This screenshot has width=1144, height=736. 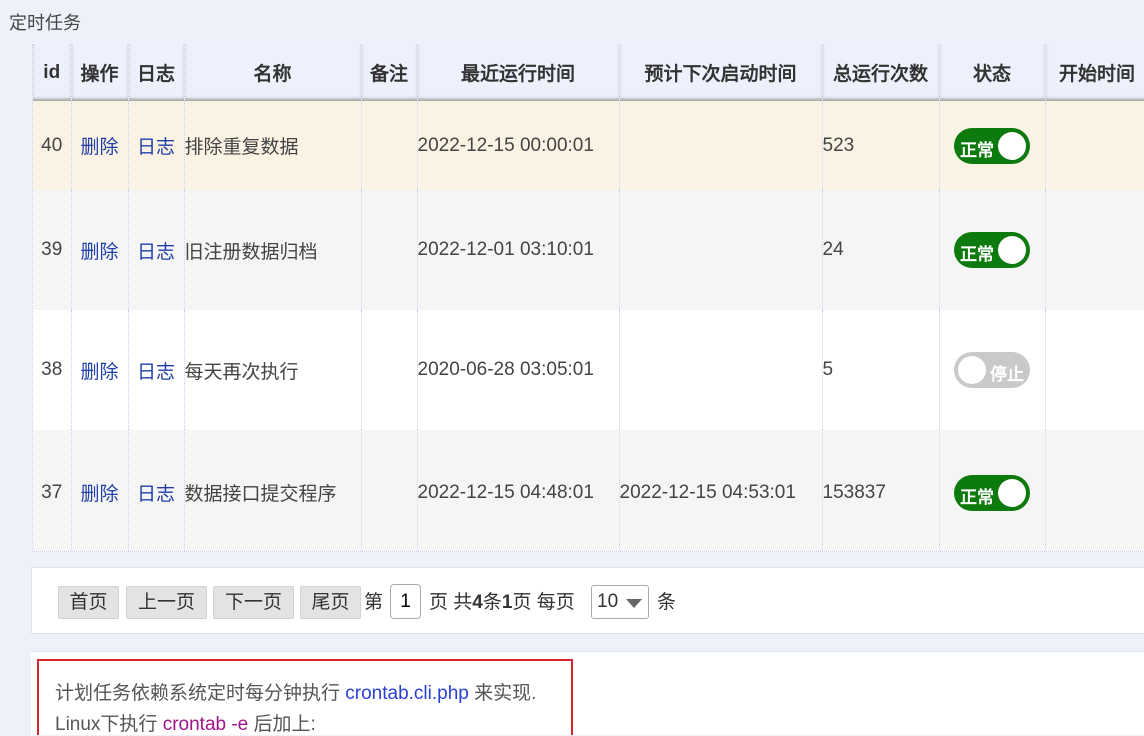 I want to click on col-header-start-time: 开始时间, so click(x=1094, y=72).